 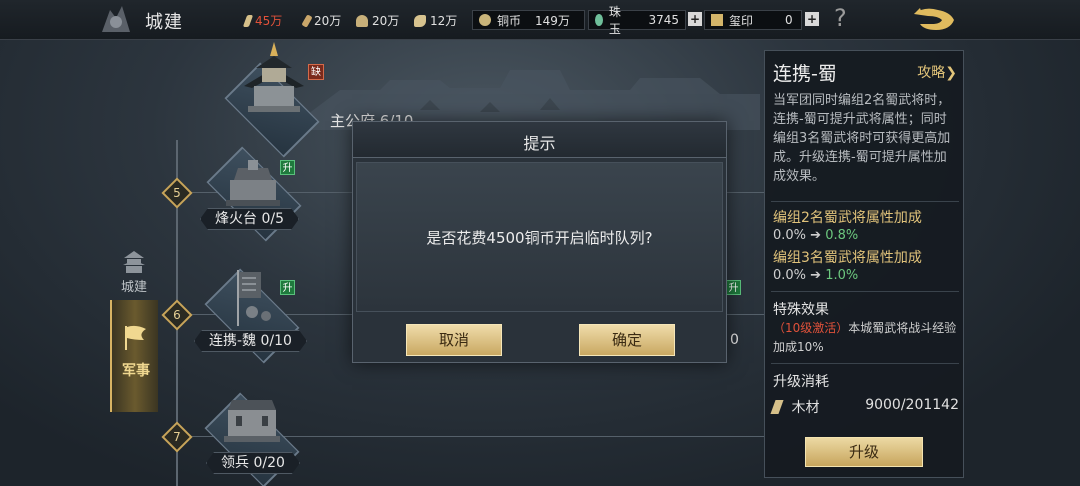 What do you see at coordinates (420, 20) in the screenshot?
I see `iron-icon` at bounding box center [420, 20].